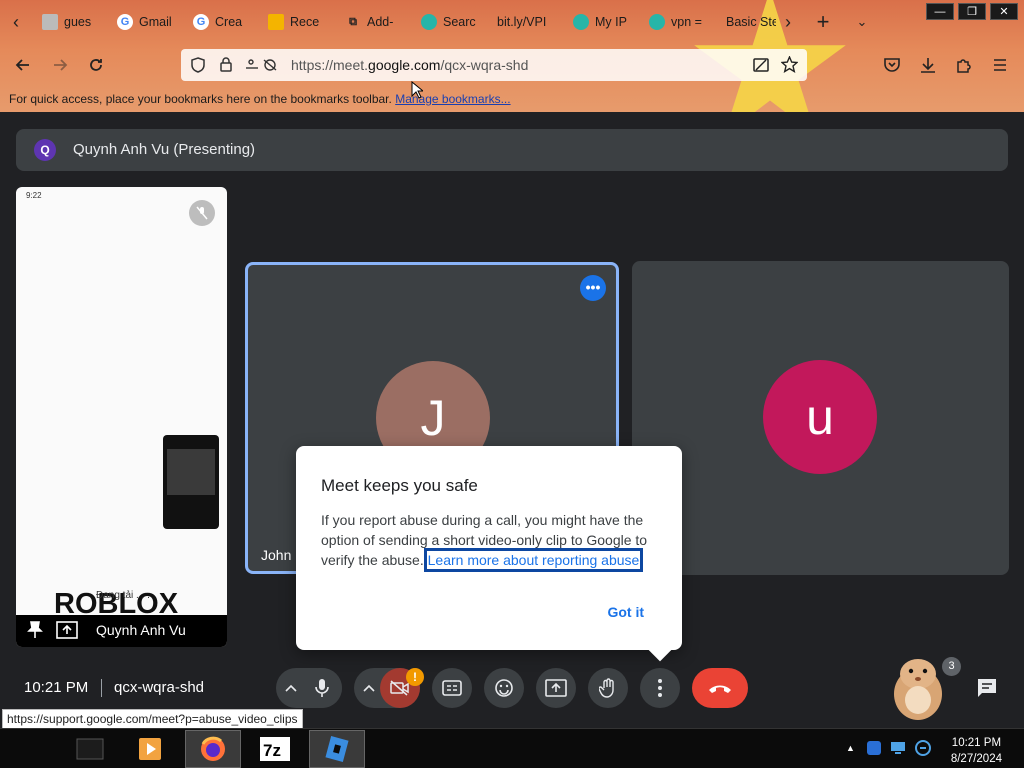 The height and width of the screenshot is (768, 1024). Describe the element at coordinates (213, 749) in the screenshot. I see `taskbar-firefox` at that location.